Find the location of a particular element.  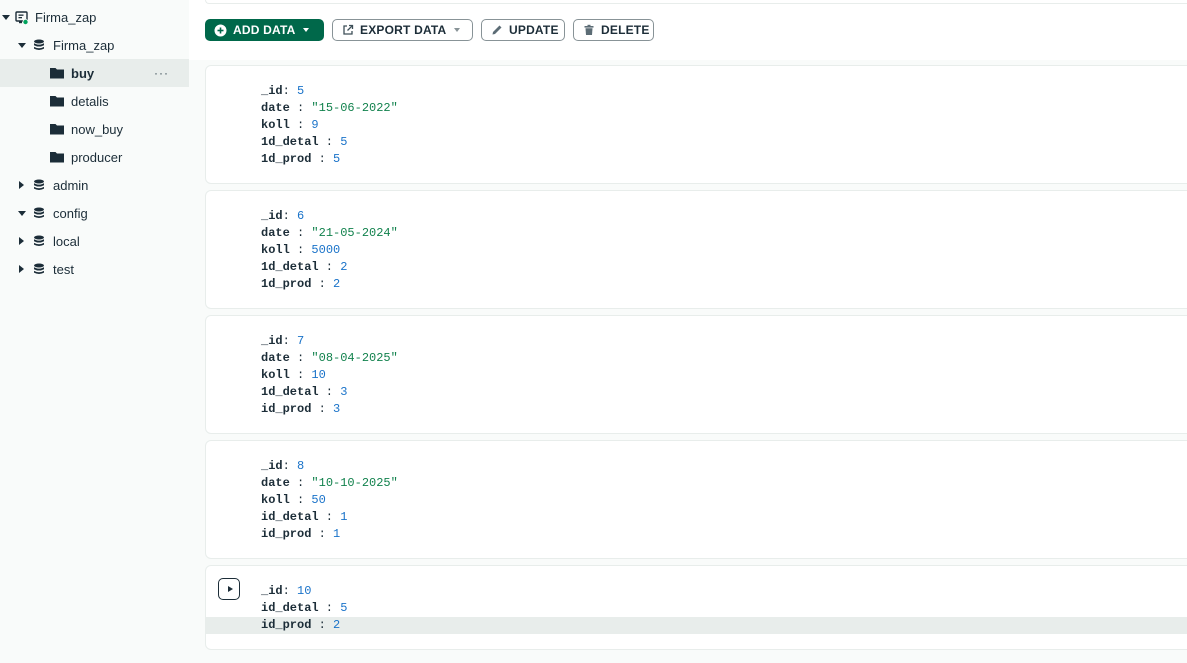

document-field: id_detal : 5 is located at coordinates (304, 608).